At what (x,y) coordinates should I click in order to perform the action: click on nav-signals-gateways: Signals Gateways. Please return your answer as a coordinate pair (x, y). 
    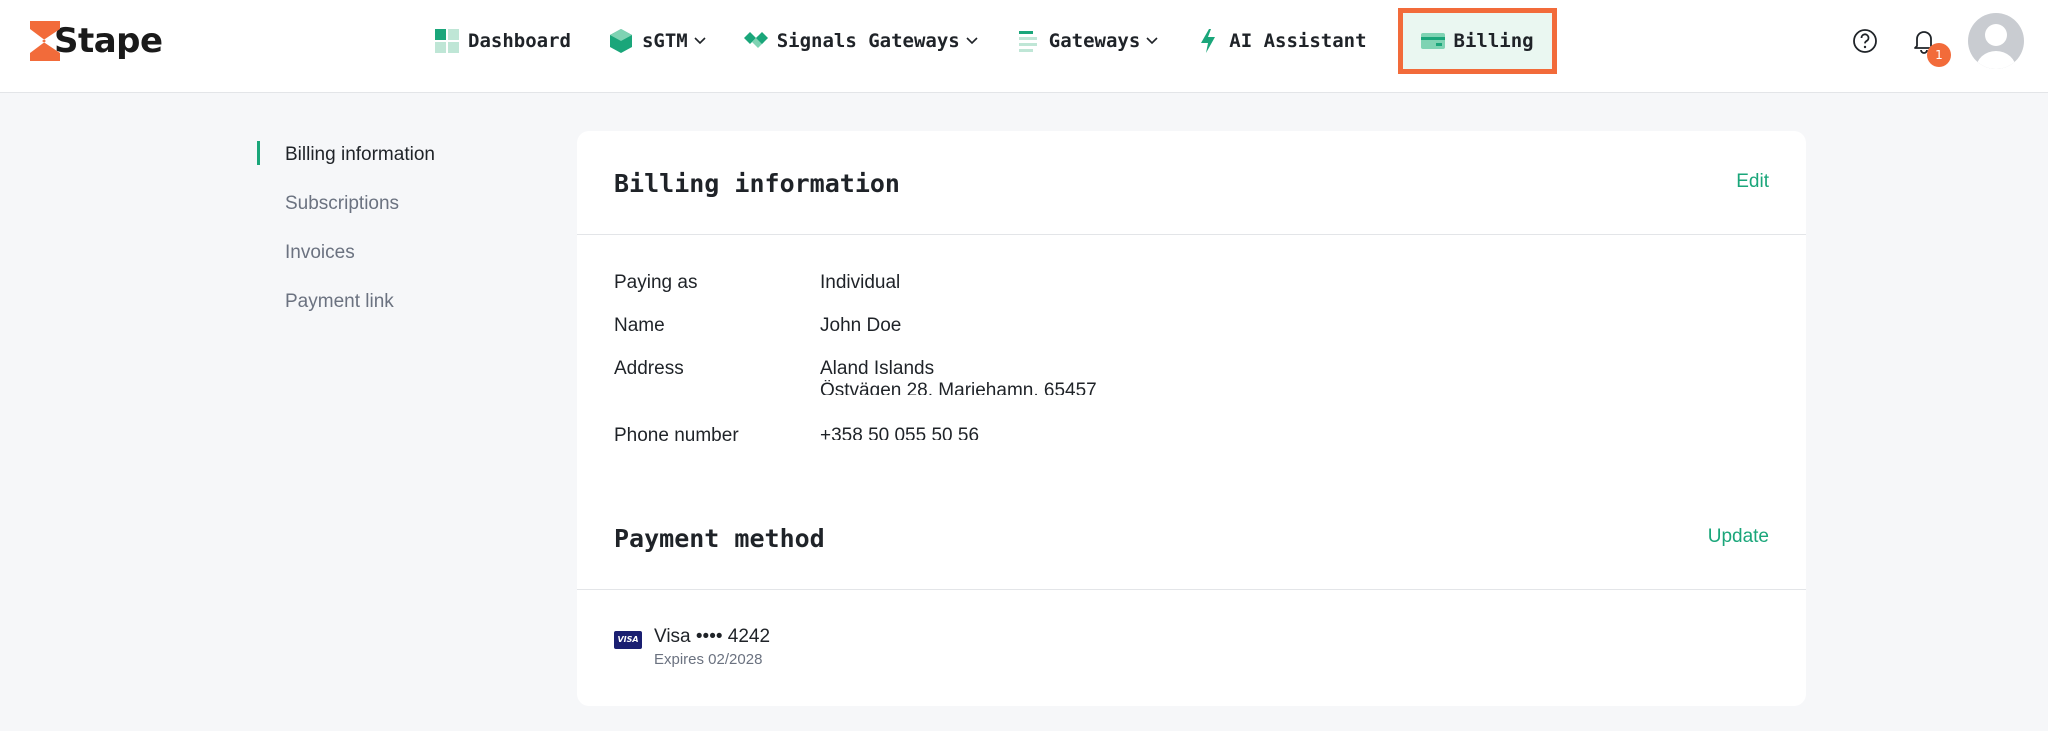
    Looking at the image, I should click on (860, 41).